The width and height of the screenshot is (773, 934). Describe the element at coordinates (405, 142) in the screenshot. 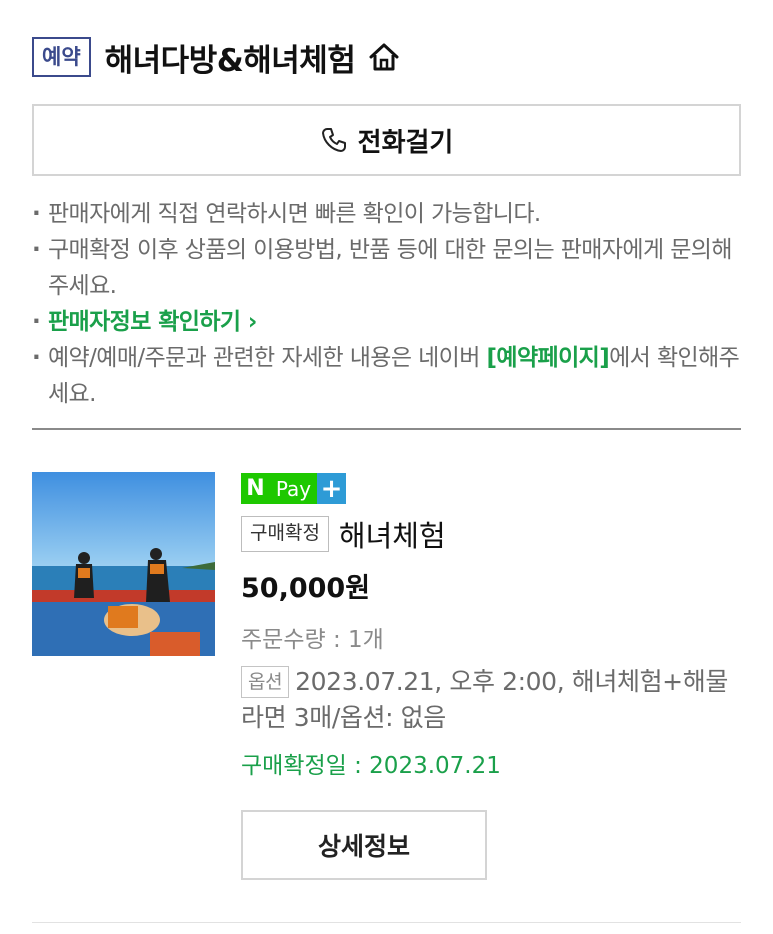

I see `call-button-label: 전화걸기` at that location.